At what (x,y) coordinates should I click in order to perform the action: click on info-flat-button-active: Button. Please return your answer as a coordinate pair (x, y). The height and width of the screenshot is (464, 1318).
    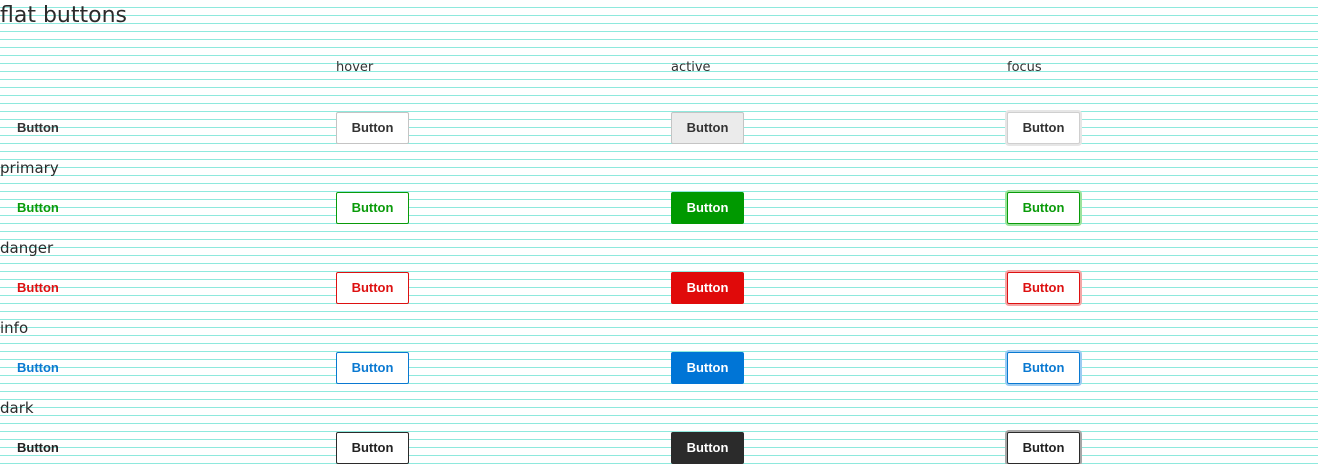
    Looking at the image, I should click on (707, 368).